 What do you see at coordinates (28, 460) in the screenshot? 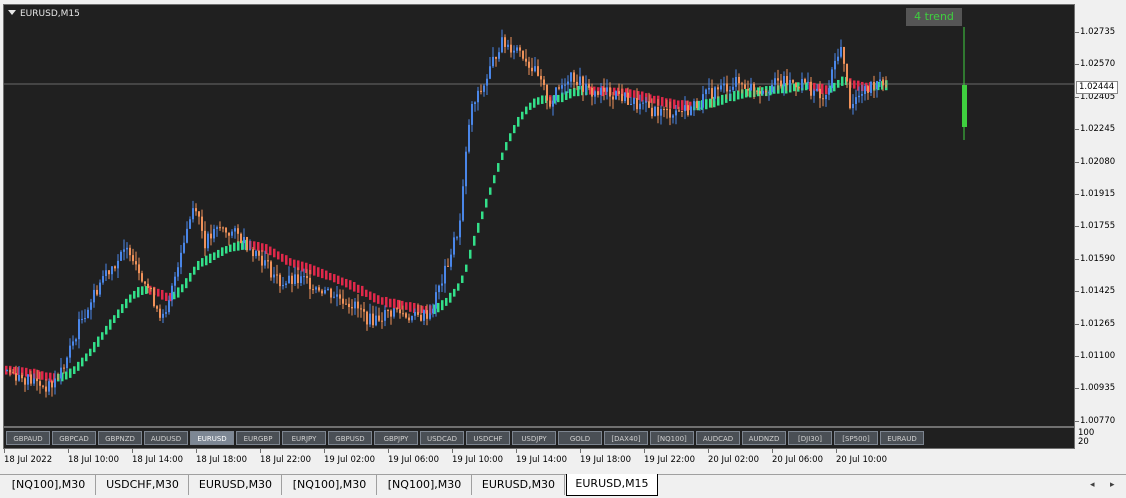
I see `time-label: 18 Jul 2022` at bounding box center [28, 460].